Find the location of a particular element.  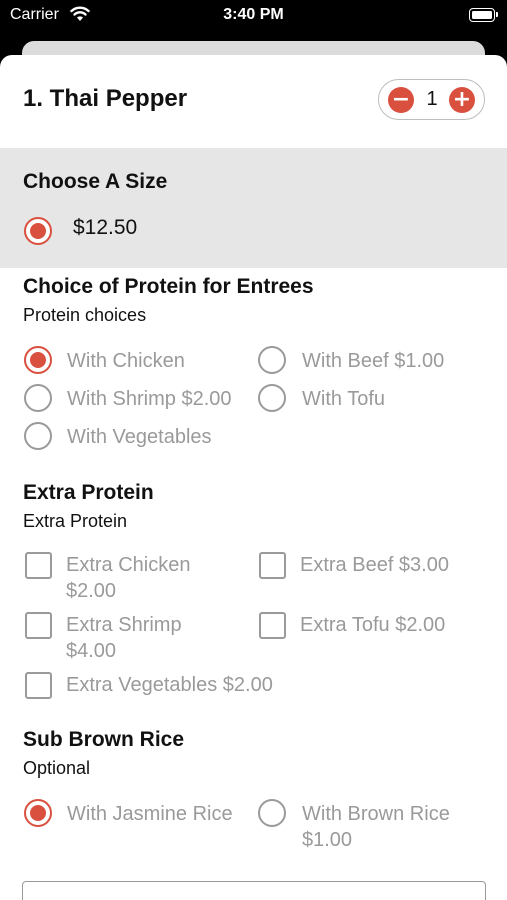

extra-chicken-price: $2.00 is located at coordinates (91, 591).